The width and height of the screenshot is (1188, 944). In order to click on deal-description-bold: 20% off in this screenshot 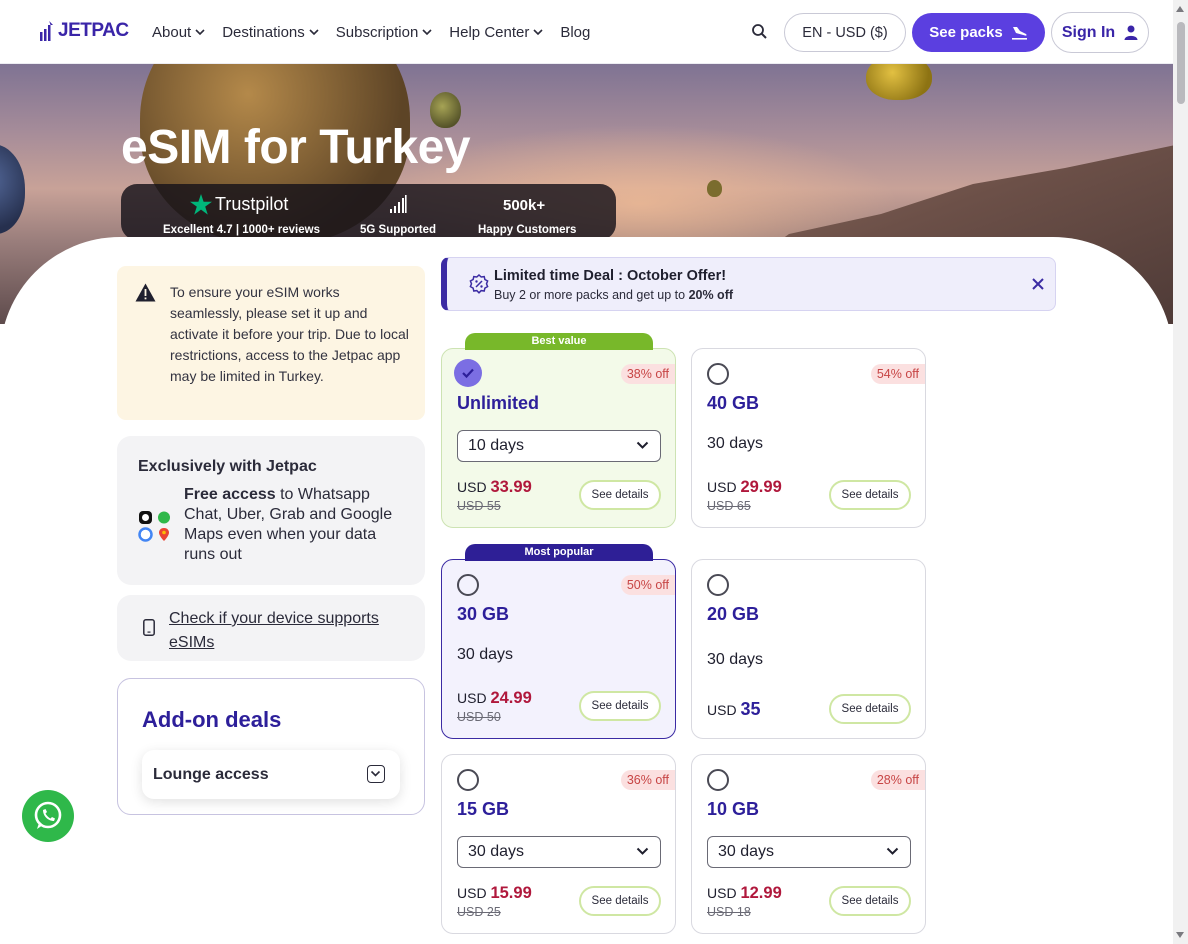, I will do `click(711, 295)`.